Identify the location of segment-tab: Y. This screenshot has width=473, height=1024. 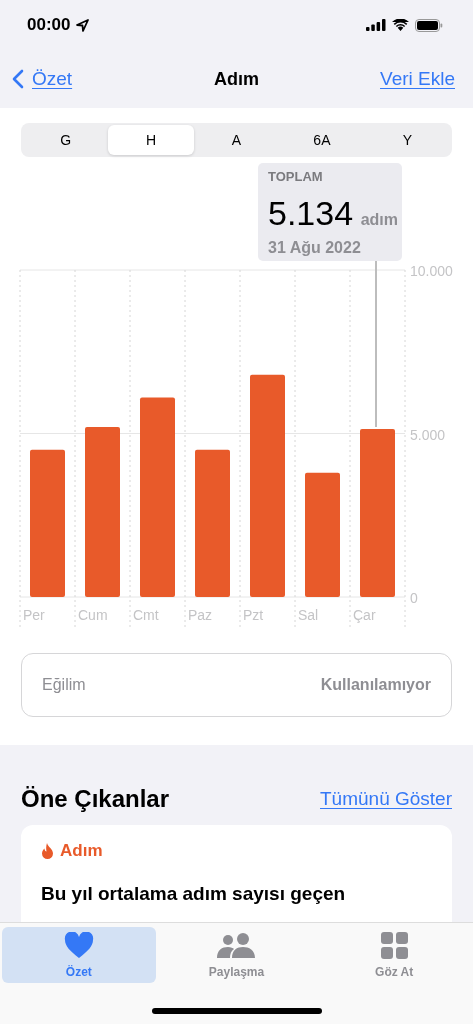
(407, 140).